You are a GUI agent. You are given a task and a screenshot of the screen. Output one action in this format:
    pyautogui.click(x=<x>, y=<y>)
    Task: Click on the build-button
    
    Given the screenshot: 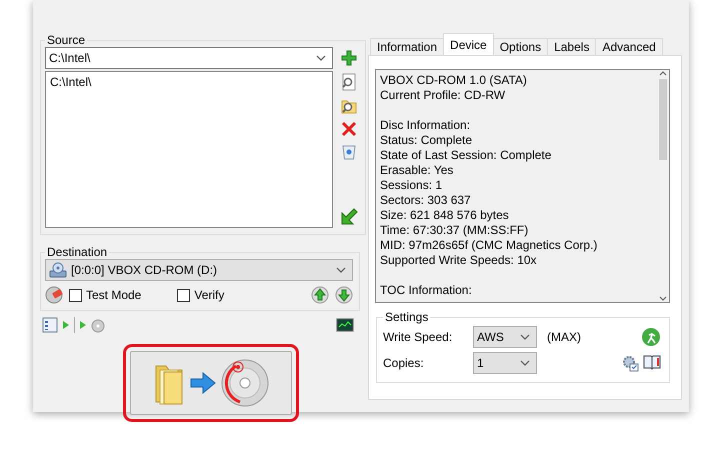 What is the action you would take?
    pyautogui.click(x=211, y=383)
    